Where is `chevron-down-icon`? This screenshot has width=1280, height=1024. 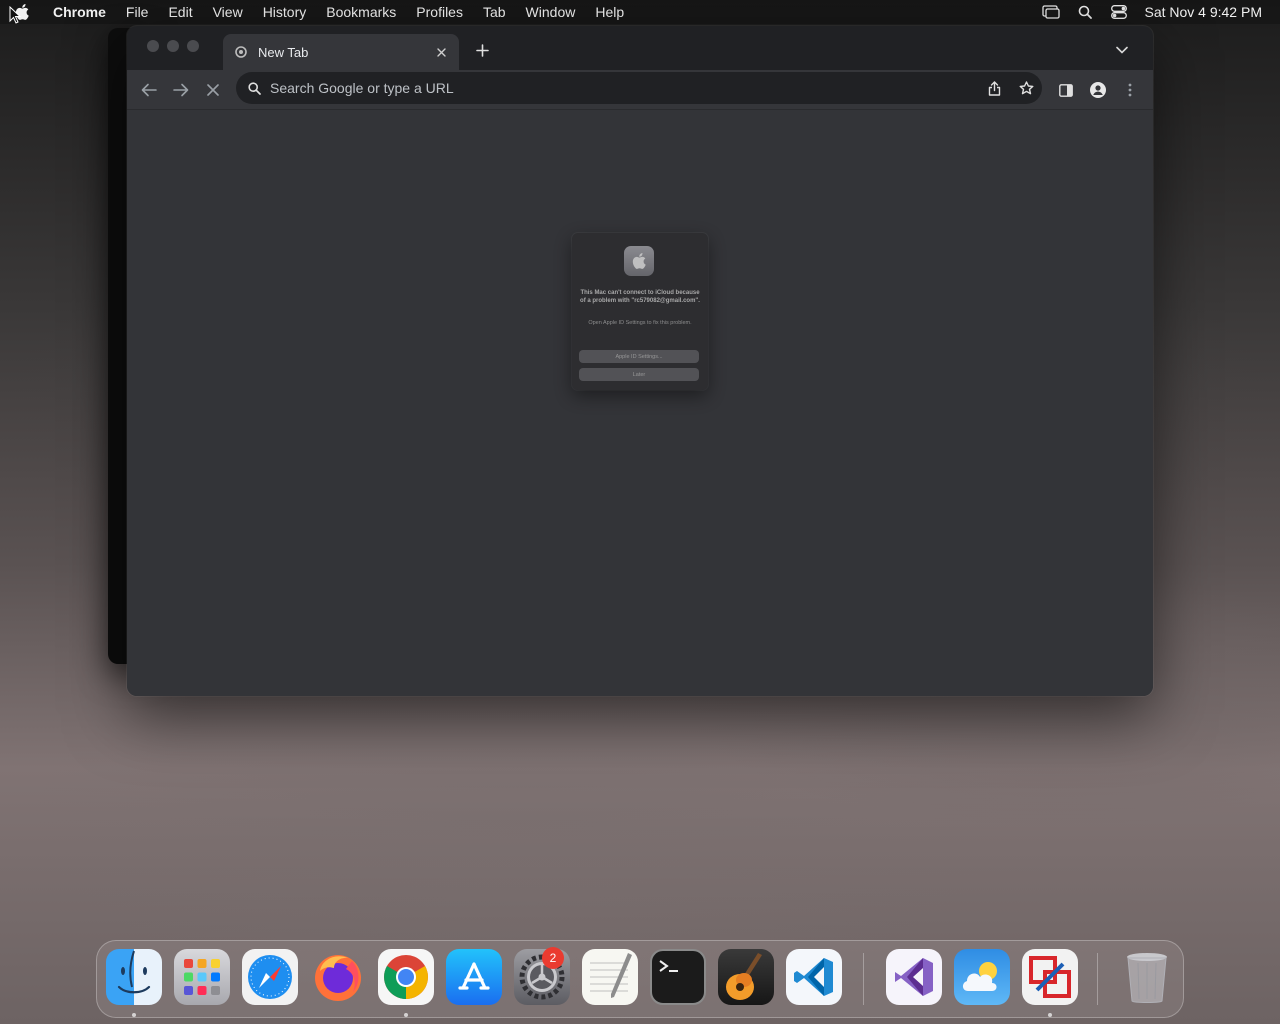
chevron-down-icon is located at coordinates (1122, 50).